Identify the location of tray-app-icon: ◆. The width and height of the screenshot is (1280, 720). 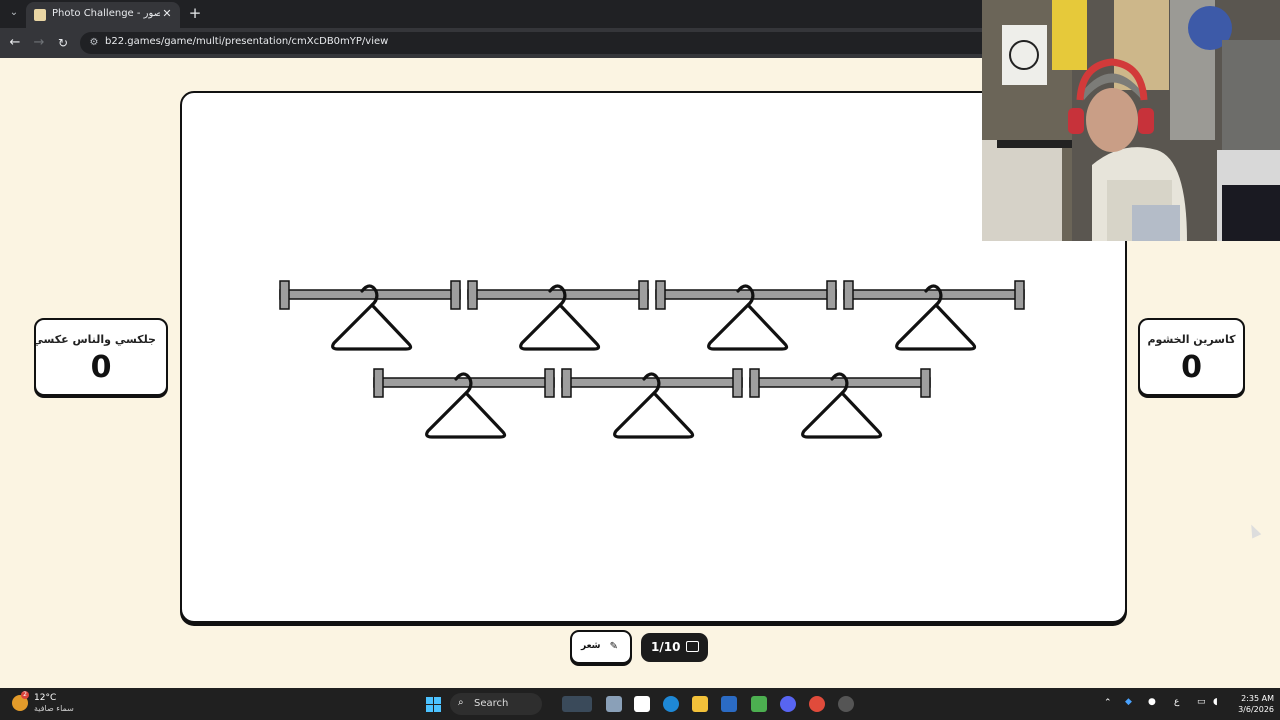
(1128, 702).